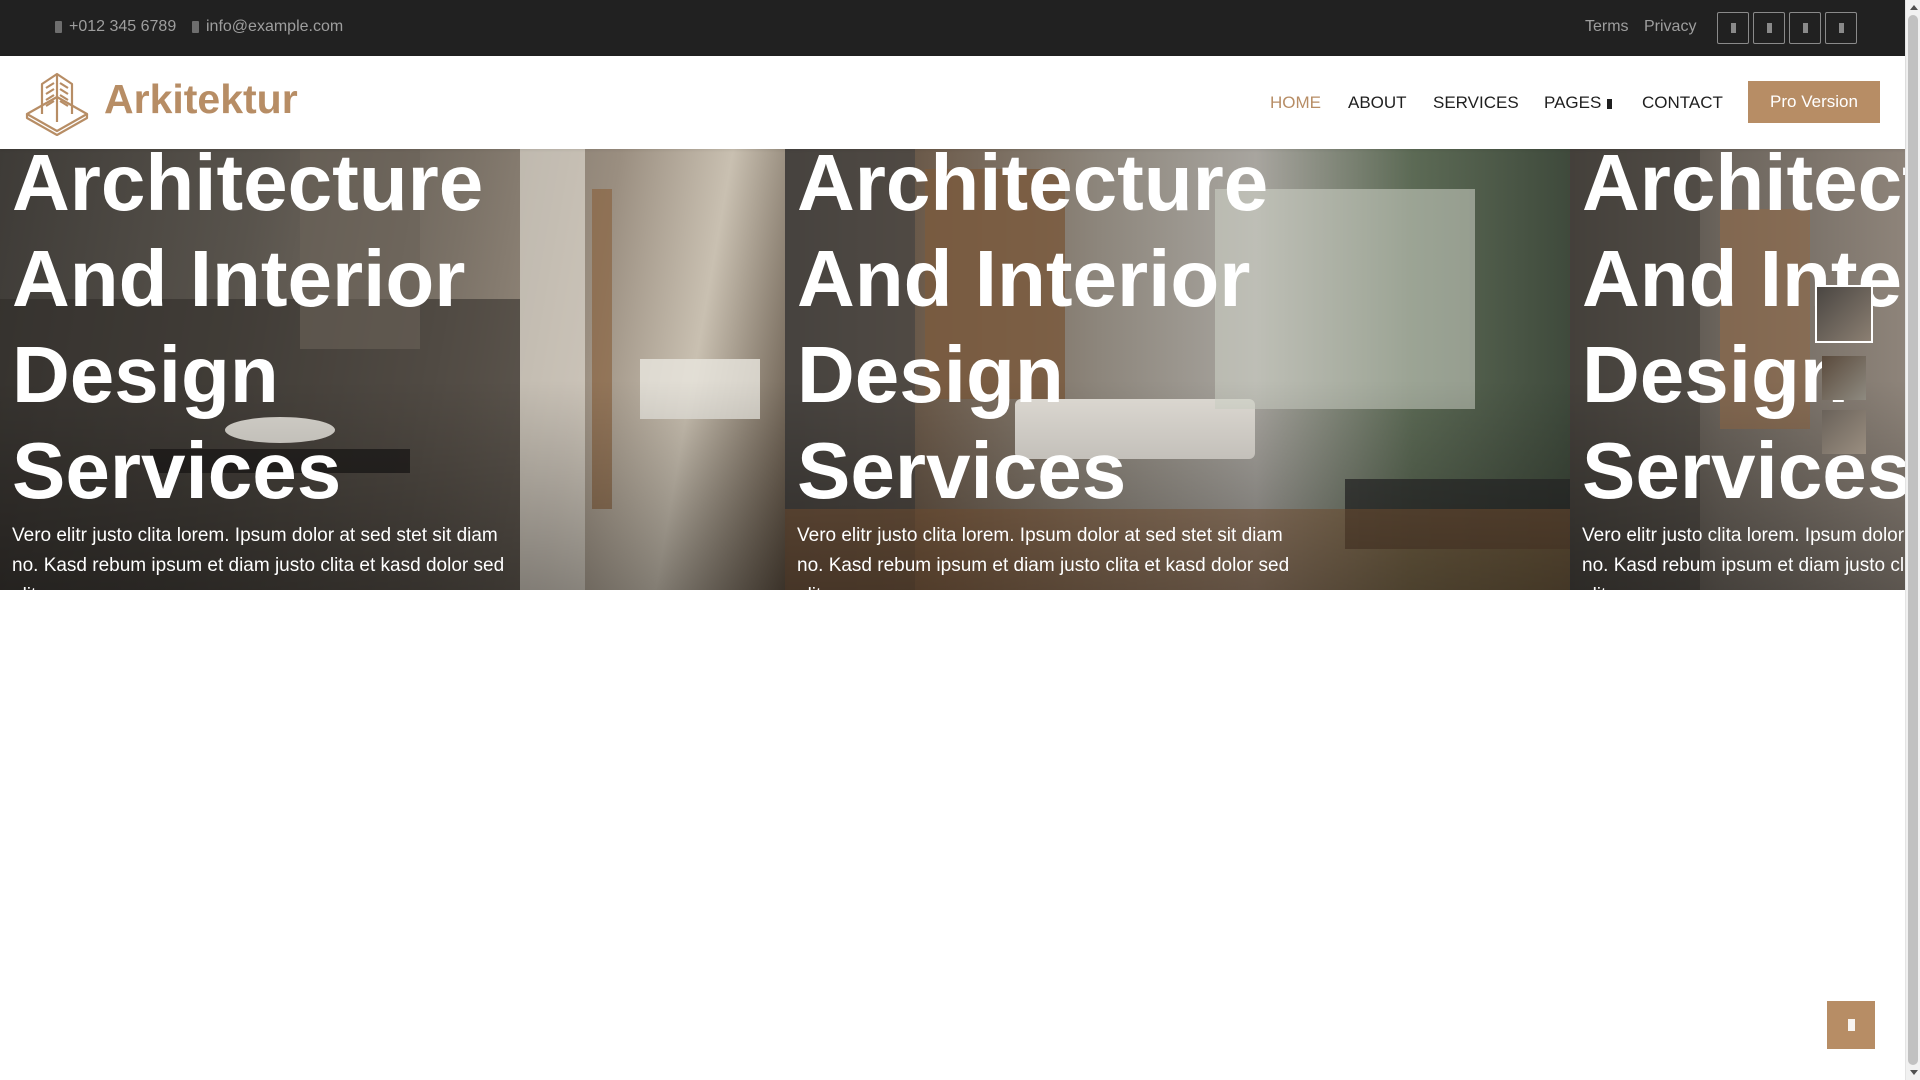 The image size is (1920, 1080). Describe the element at coordinates (1814, 102) in the screenshot. I see `pro-version-button: Pro Version` at that location.